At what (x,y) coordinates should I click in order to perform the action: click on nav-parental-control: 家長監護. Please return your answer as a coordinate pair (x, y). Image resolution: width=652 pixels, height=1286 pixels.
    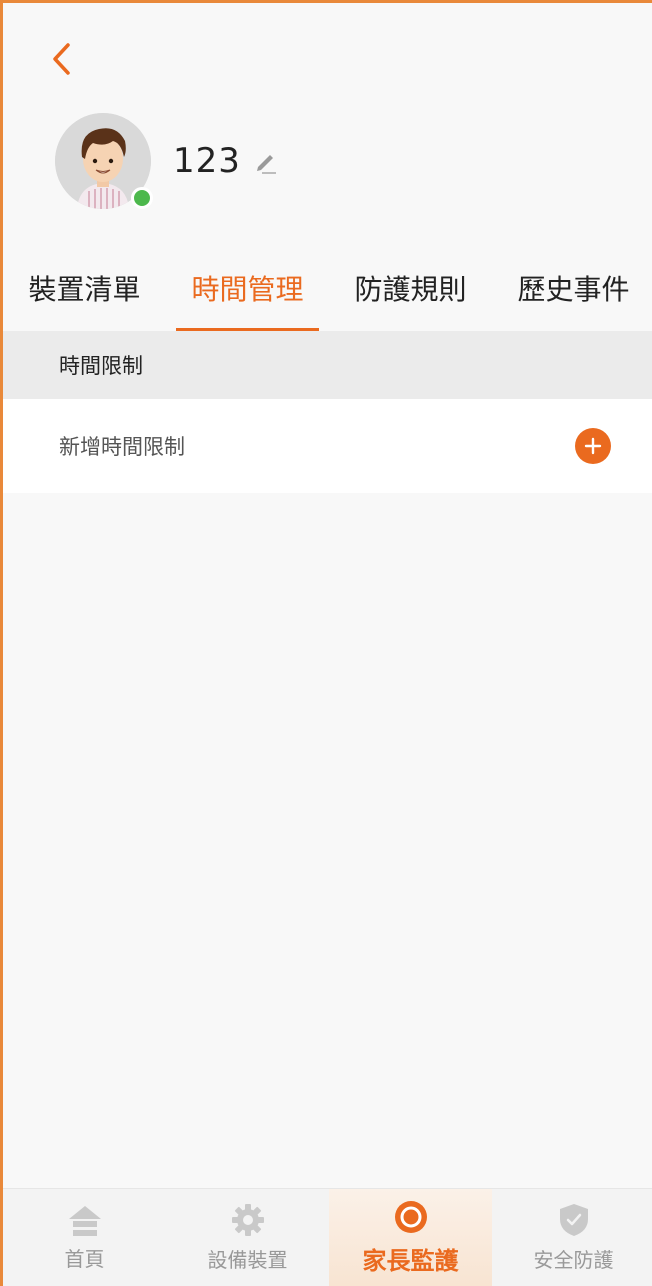
    Looking at the image, I should click on (410, 1237).